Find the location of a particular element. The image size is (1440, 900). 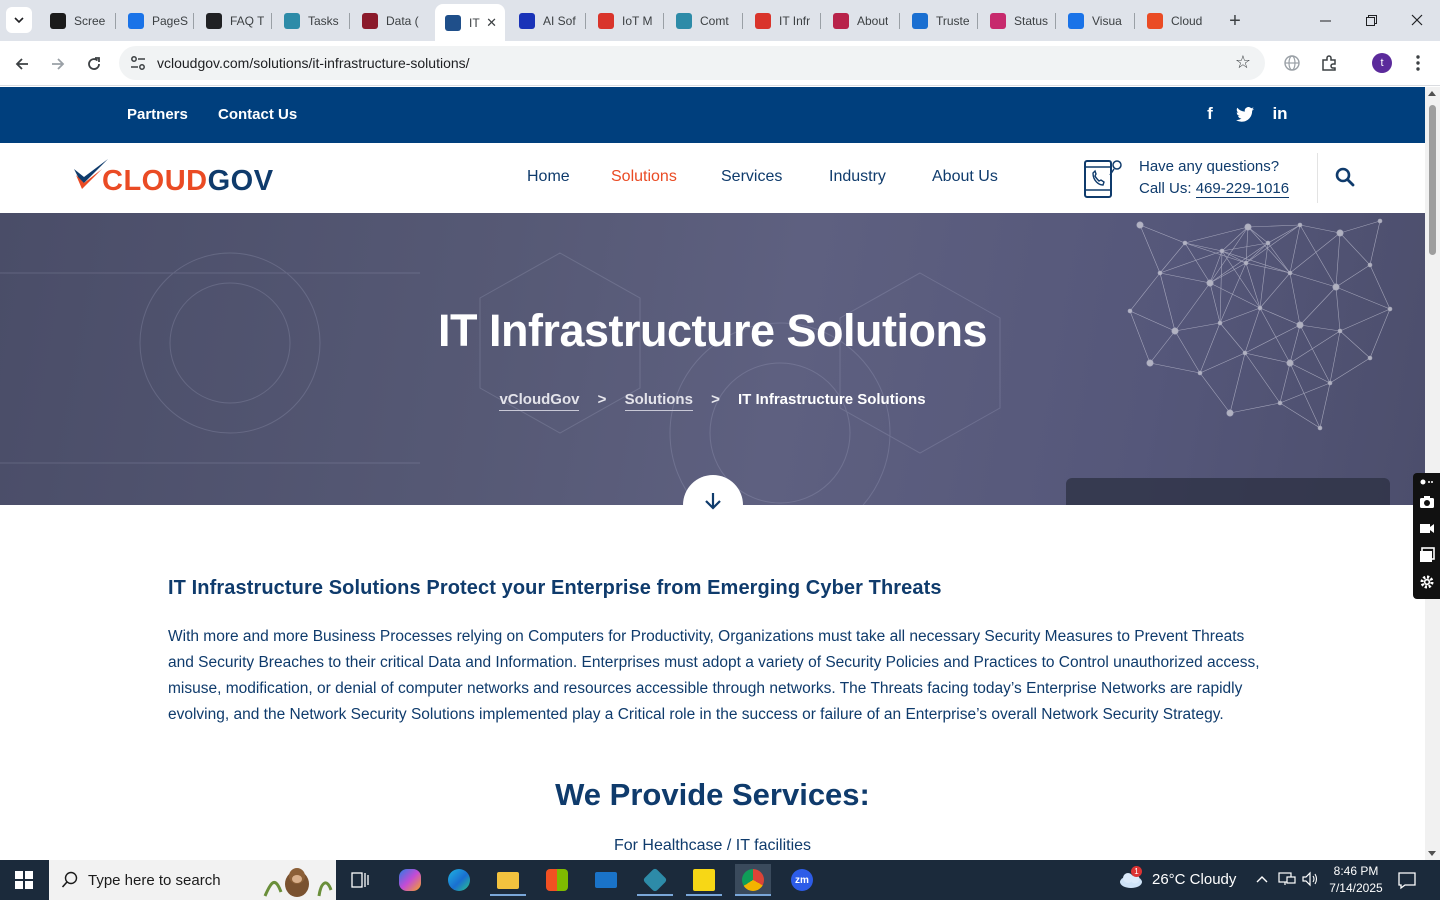

mail-app is located at coordinates (606, 880).